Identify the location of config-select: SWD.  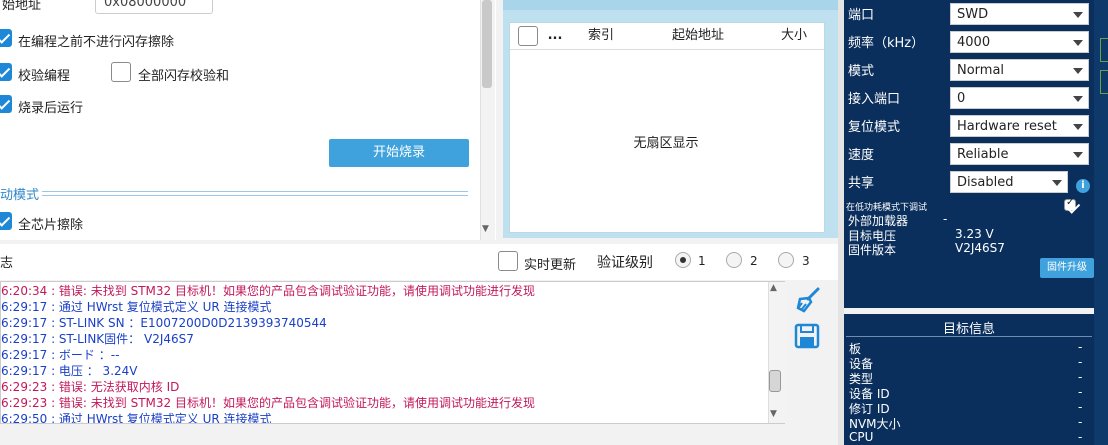
(1019, 14).